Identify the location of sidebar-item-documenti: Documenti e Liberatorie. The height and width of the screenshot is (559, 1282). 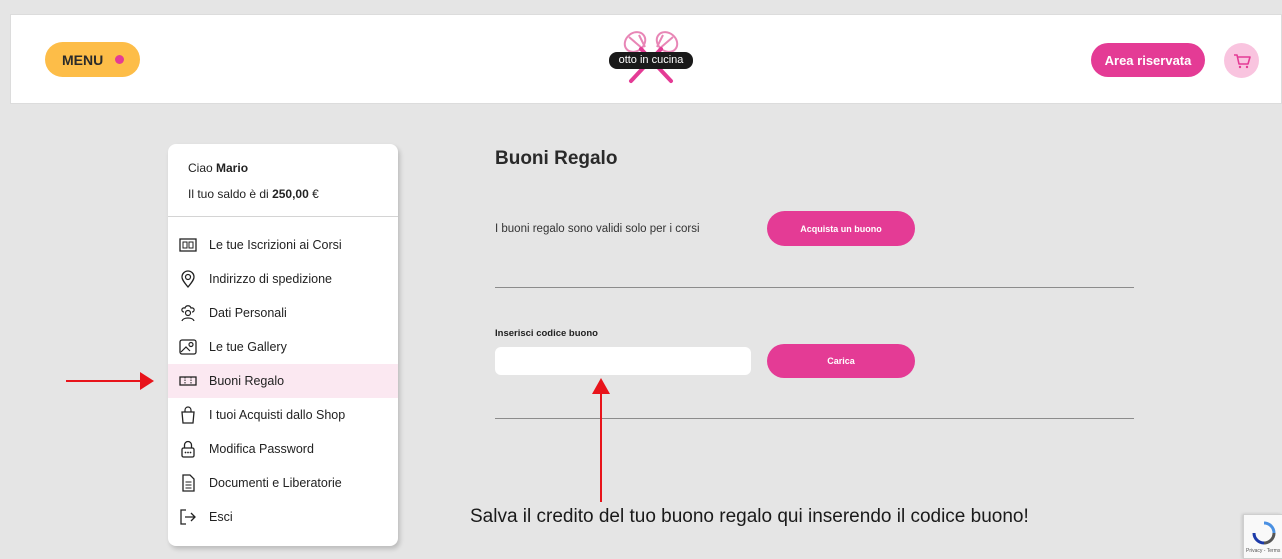
(283, 483).